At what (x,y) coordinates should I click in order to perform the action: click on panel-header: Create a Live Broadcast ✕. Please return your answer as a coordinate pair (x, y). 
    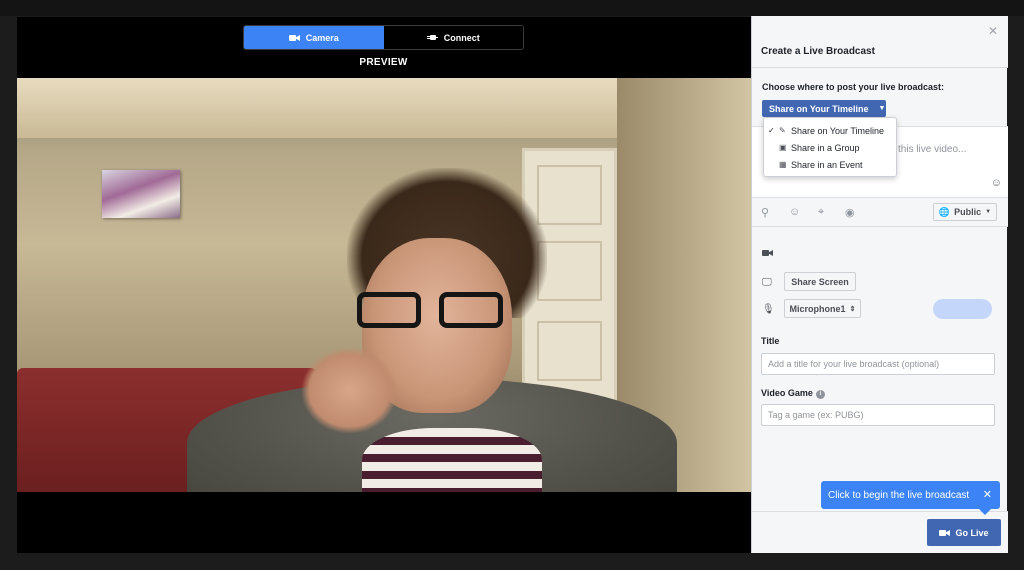
    Looking at the image, I should click on (880, 42).